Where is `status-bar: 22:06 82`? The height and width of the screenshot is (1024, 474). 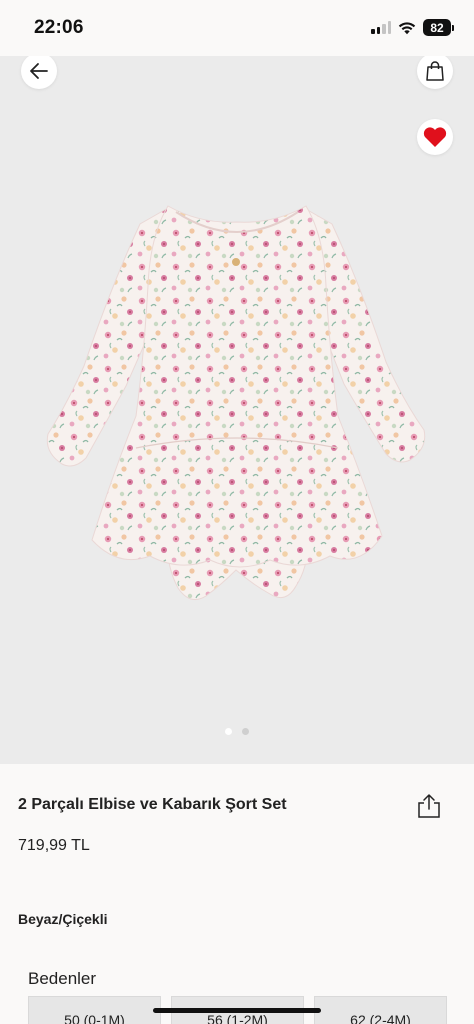 status-bar: 22:06 82 is located at coordinates (237, 28).